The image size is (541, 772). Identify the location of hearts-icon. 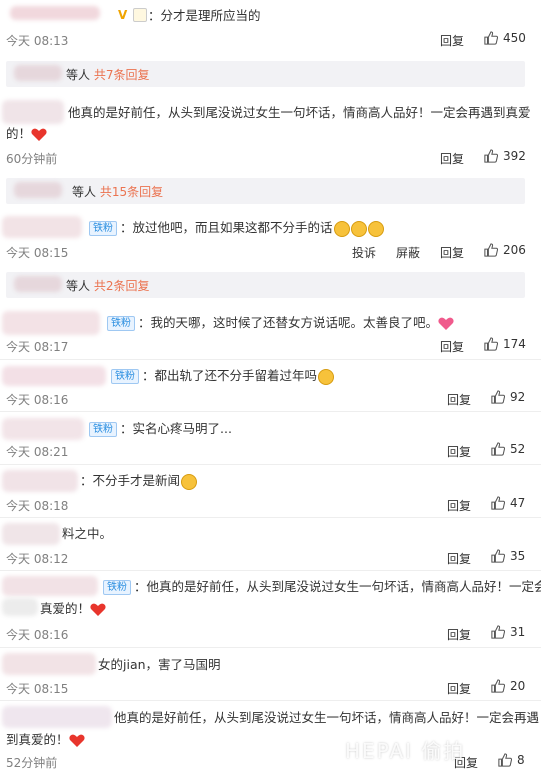
(446, 323).